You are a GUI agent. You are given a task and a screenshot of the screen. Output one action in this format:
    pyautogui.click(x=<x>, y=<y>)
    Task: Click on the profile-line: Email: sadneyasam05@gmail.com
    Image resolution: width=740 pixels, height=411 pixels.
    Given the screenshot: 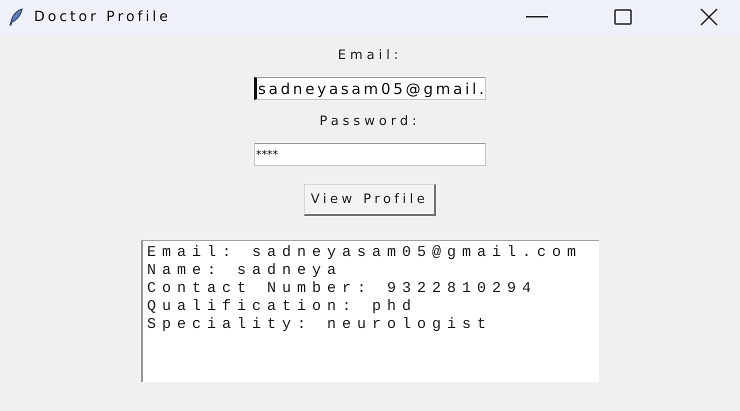 What is the action you would take?
    pyautogui.click(x=365, y=253)
    